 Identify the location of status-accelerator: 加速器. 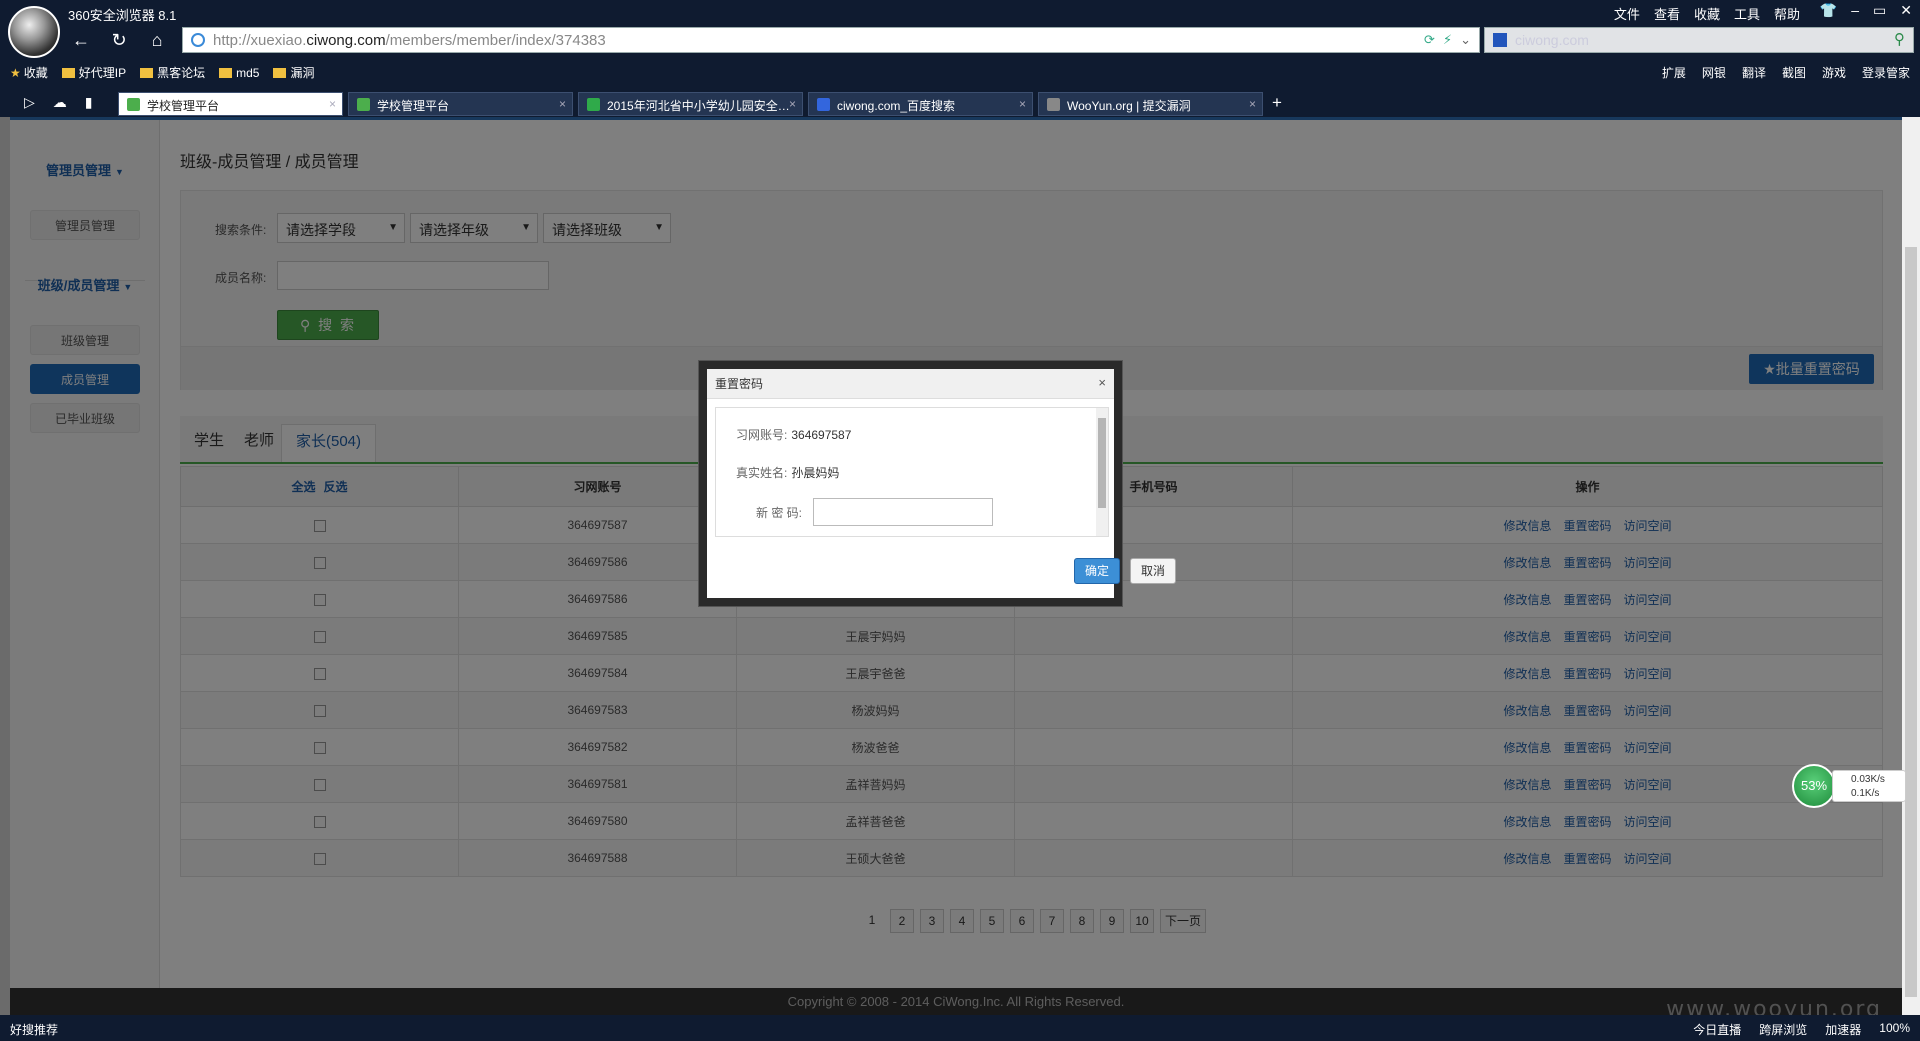
(1843, 1029).